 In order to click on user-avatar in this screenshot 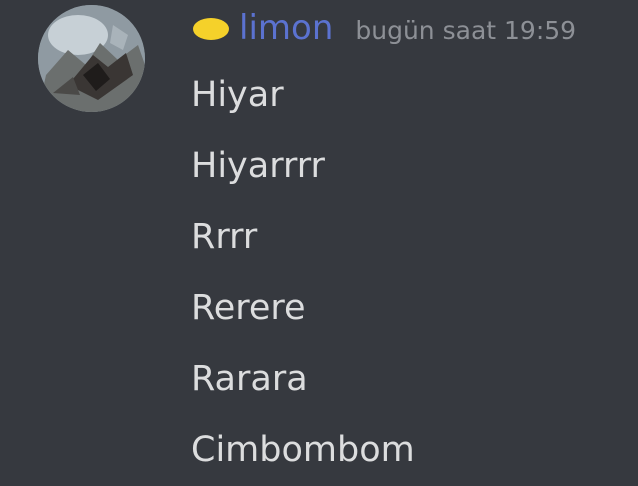, I will do `click(91, 58)`.